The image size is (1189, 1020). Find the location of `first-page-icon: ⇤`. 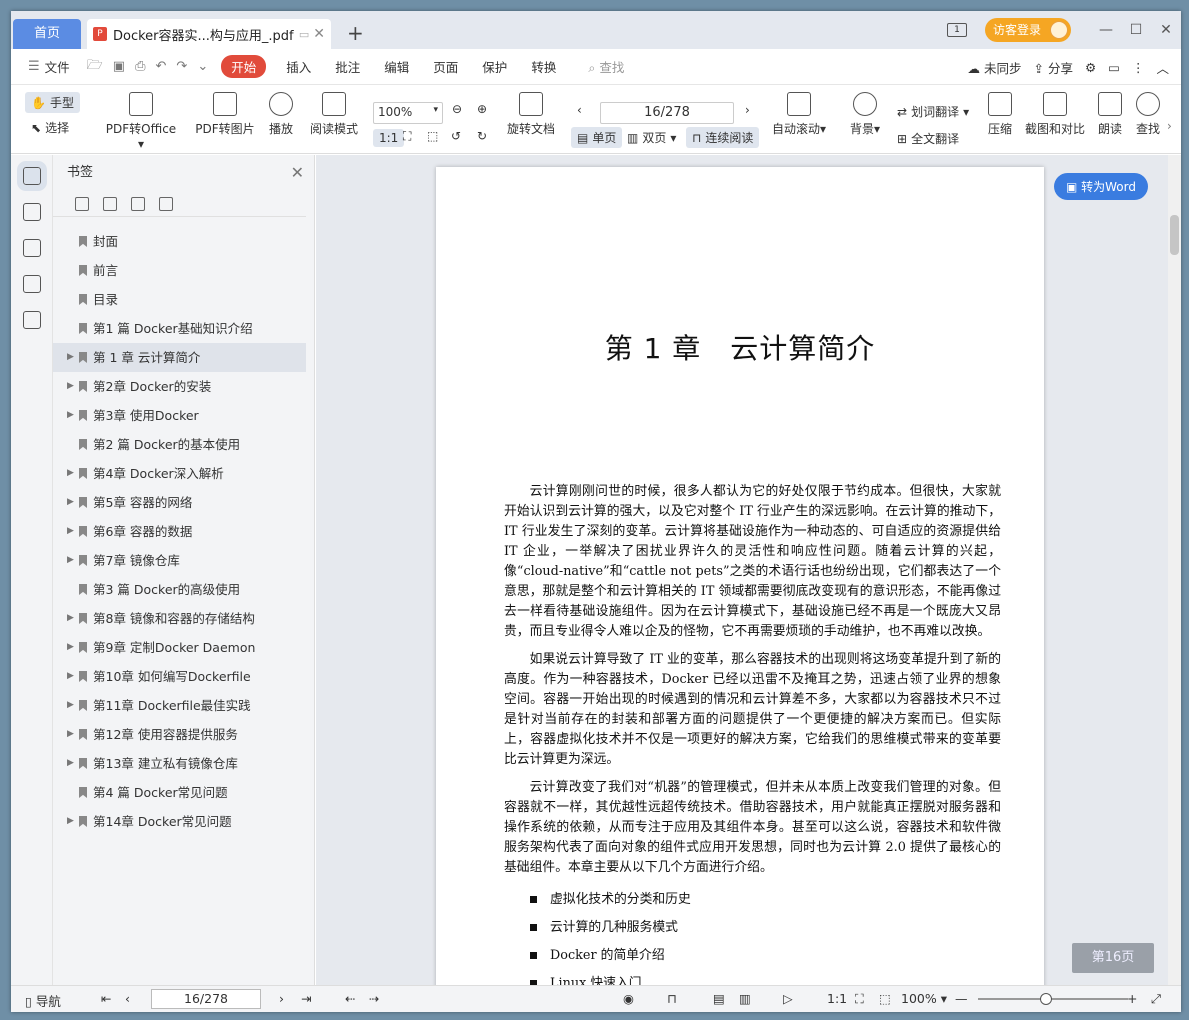

first-page-icon: ⇤ is located at coordinates (106, 998).